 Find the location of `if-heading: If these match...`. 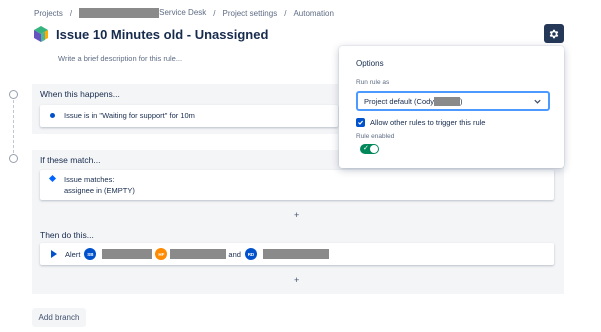

if-heading: If these match... is located at coordinates (70, 160).